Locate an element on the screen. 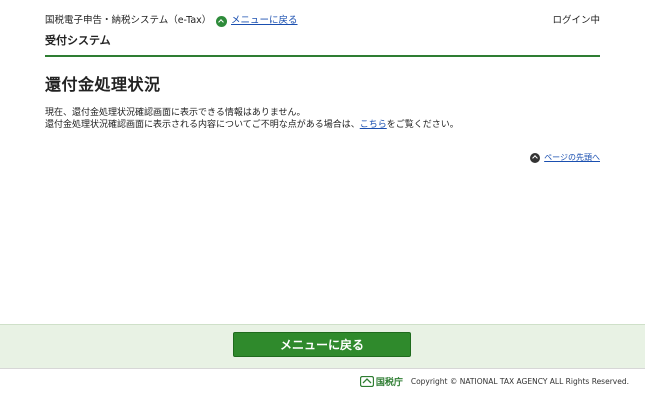 This screenshot has height=398, width=645. subsystem-name: 受付システム is located at coordinates (78, 40).